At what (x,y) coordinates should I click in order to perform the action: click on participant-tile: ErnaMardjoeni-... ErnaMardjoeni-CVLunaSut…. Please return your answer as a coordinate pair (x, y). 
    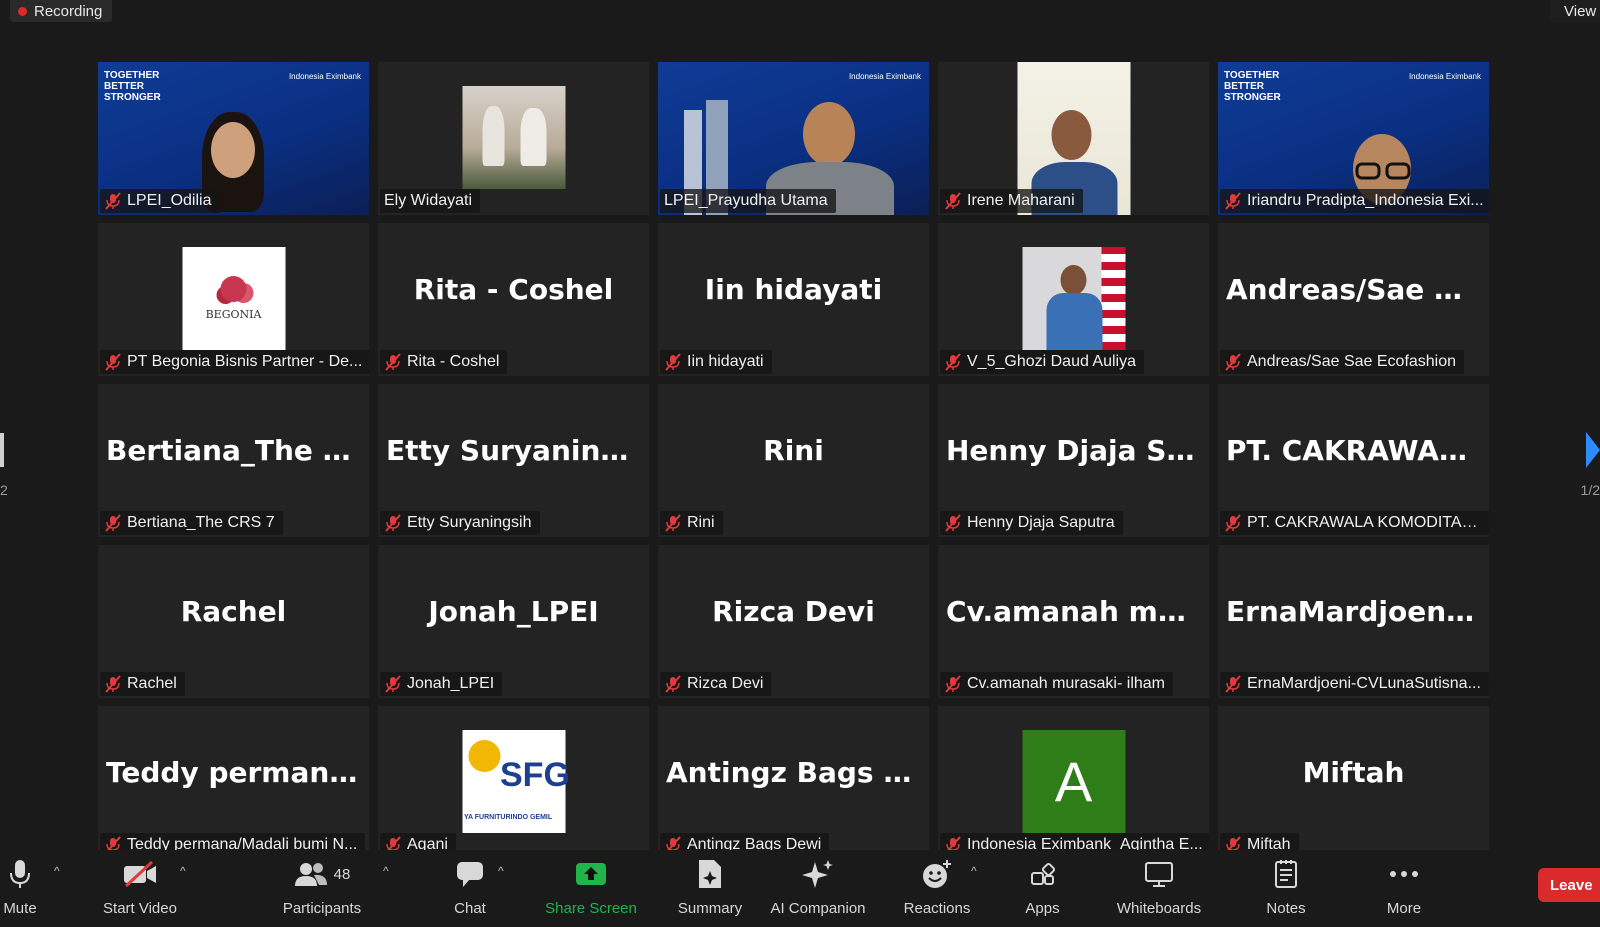
    Looking at the image, I should click on (1353, 621).